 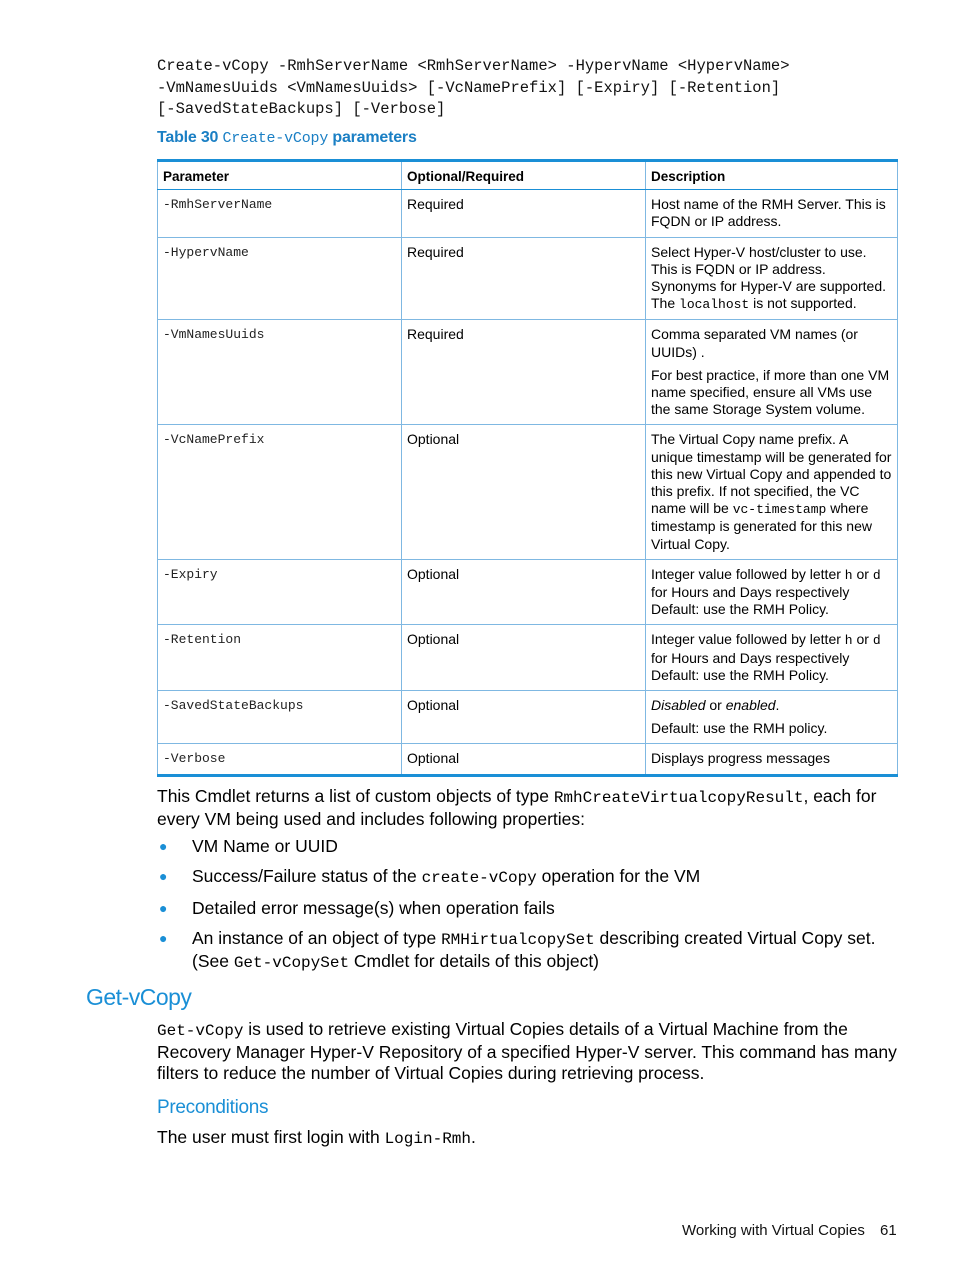 What do you see at coordinates (279, 174) in the screenshot?
I see `header-parameter: Parameter` at bounding box center [279, 174].